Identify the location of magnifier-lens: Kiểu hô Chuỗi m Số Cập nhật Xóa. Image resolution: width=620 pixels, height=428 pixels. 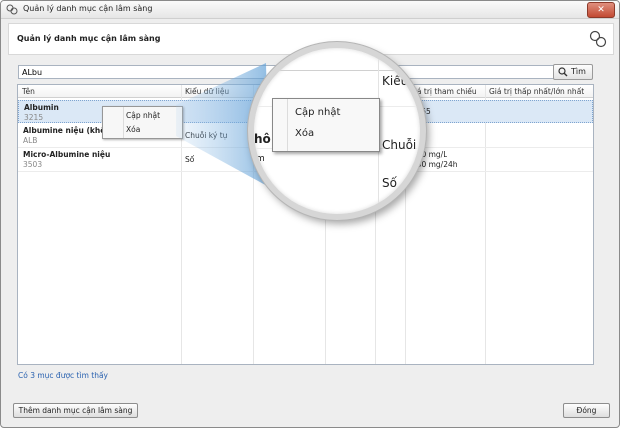
(337, 131).